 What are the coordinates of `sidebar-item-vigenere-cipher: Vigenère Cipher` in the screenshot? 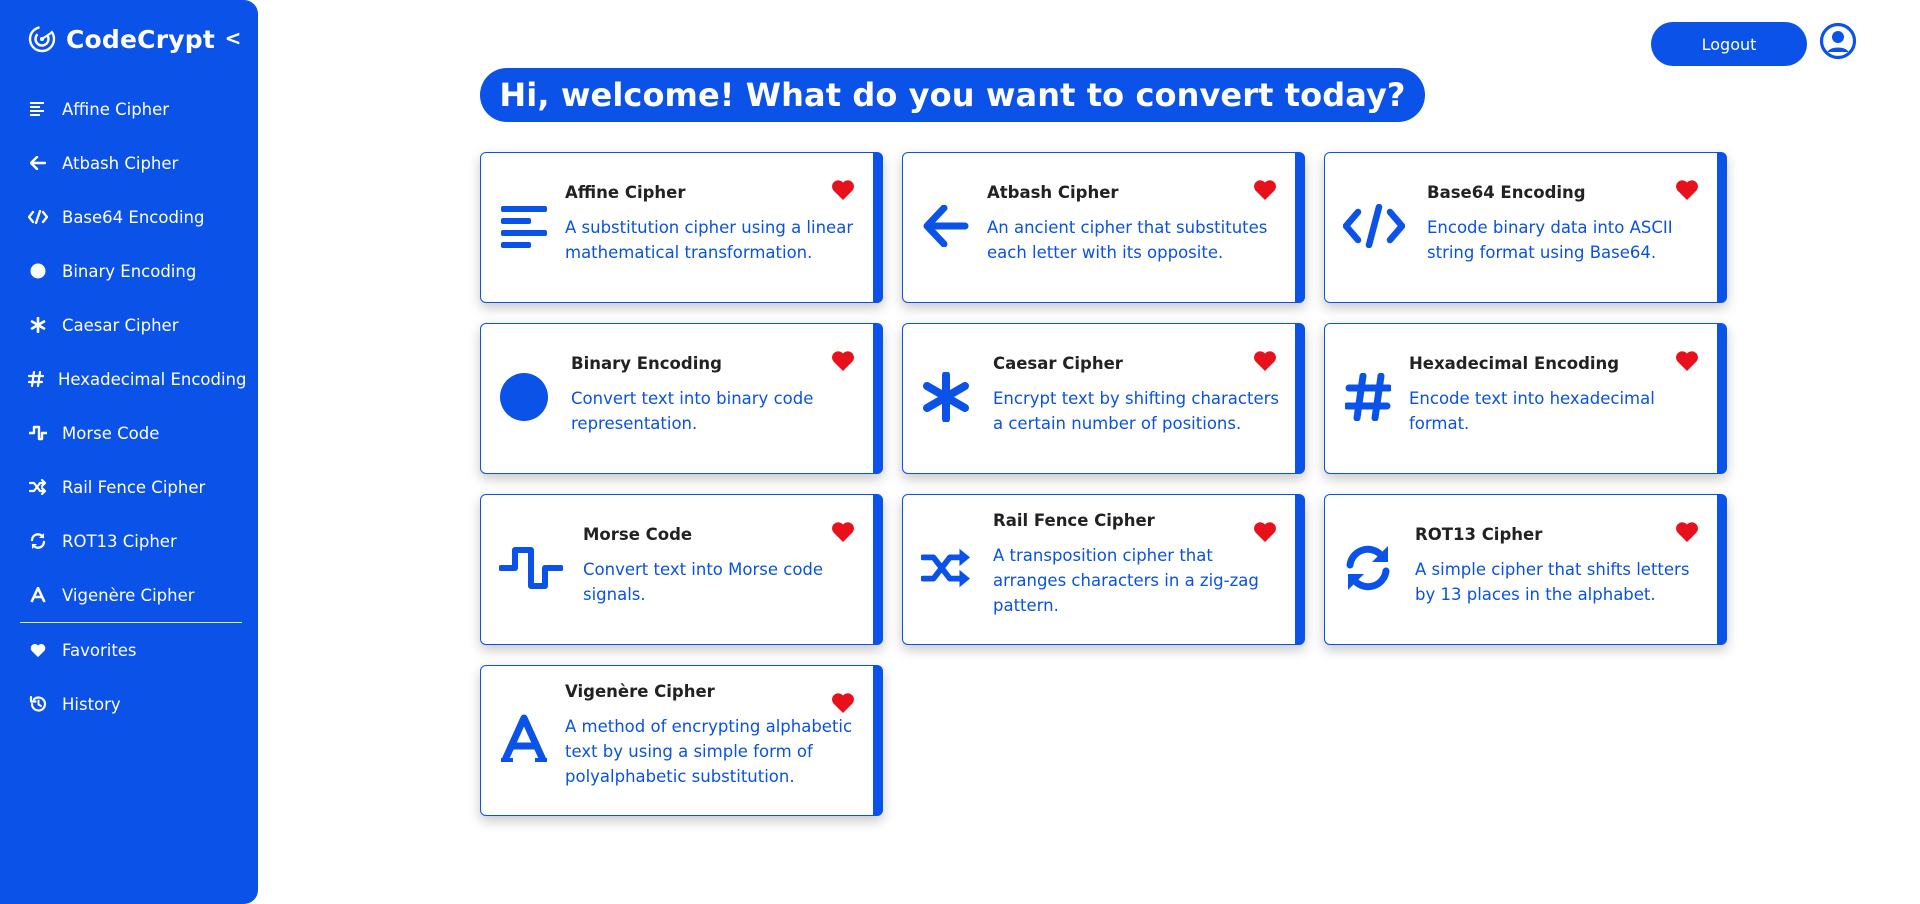 It's located at (131, 595).